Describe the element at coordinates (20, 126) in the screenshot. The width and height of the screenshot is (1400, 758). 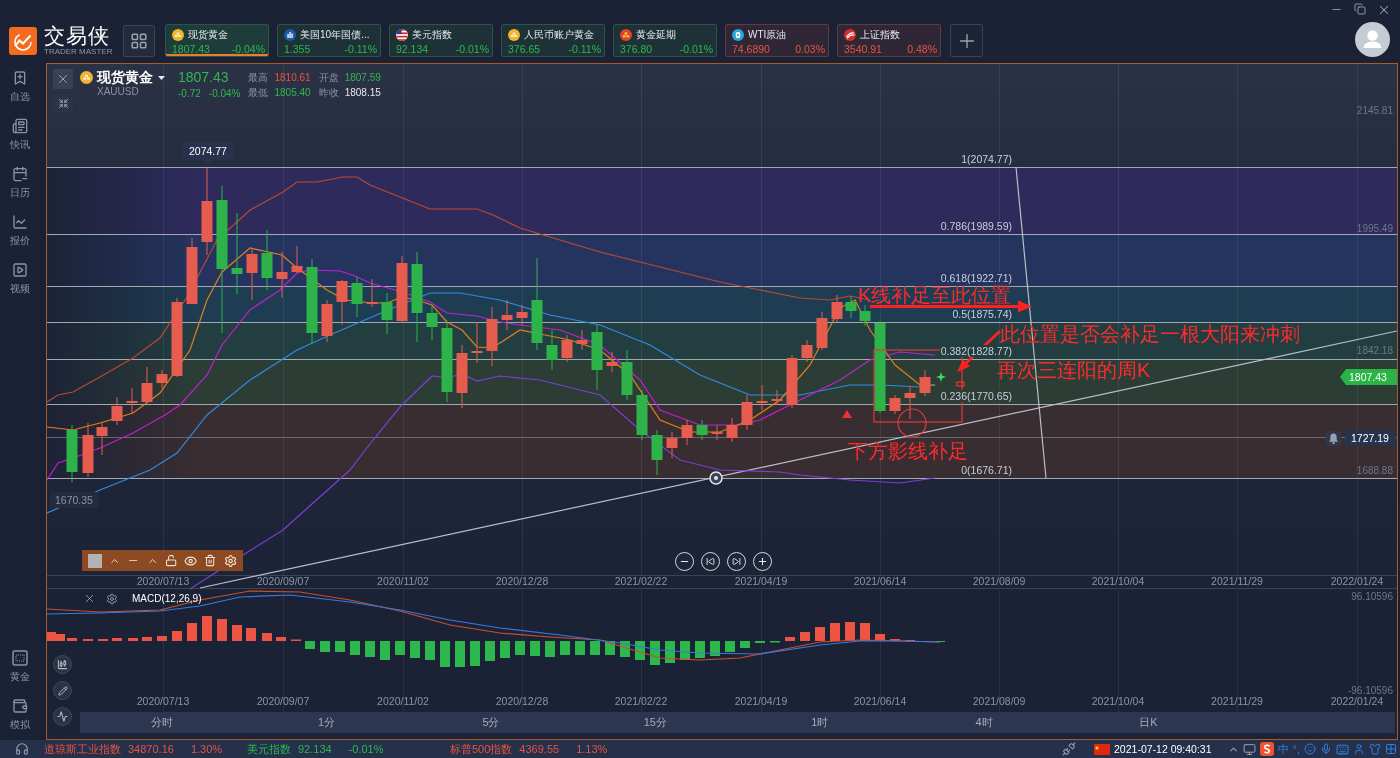
I see `newspaper-icon` at that location.